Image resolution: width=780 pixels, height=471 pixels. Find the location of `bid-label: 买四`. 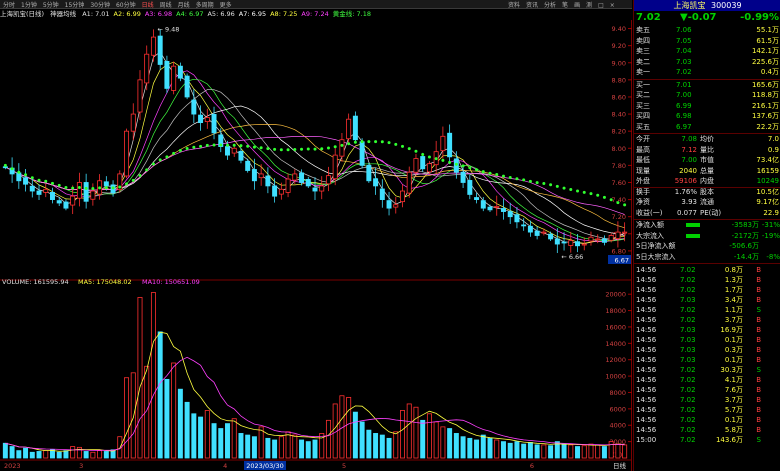

bid-label: 买四 is located at coordinates (643, 116).